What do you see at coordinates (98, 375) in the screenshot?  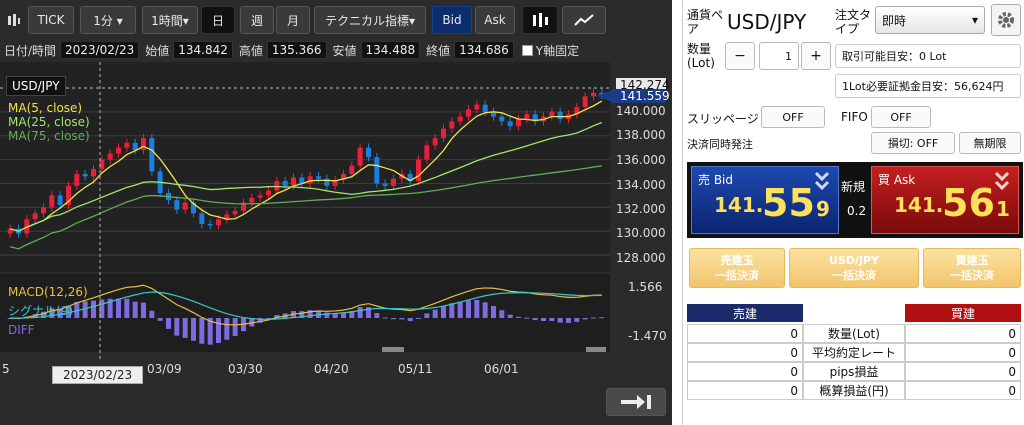 I see `cursor-date-label: 2023/02/23` at bounding box center [98, 375].